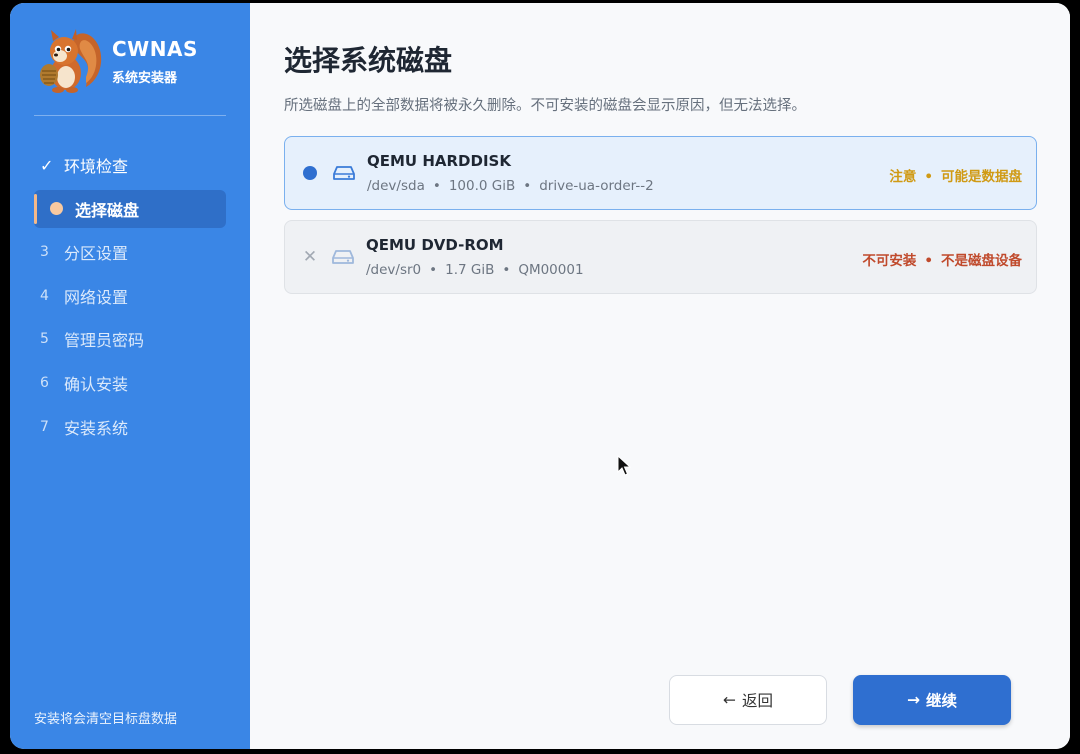  What do you see at coordinates (757, 701) in the screenshot?
I see `back-button-label: 返回` at bounding box center [757, 701].